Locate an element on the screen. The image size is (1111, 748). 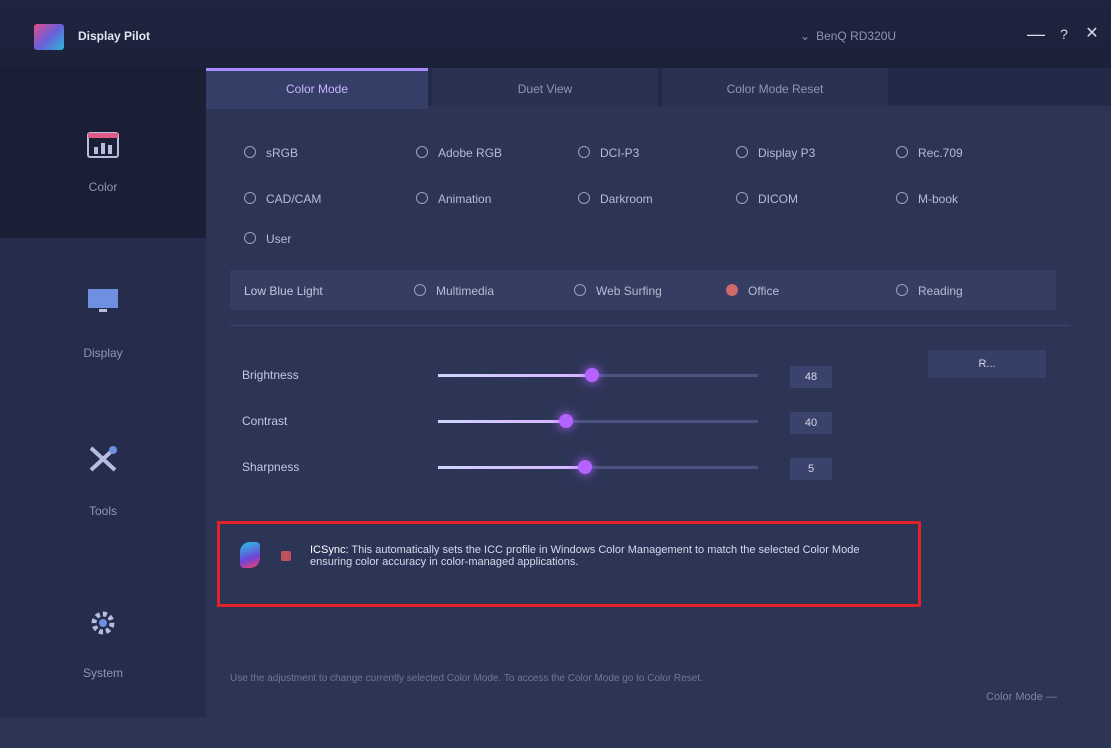
radio-label: Animation is located at coordinates (465, 199).